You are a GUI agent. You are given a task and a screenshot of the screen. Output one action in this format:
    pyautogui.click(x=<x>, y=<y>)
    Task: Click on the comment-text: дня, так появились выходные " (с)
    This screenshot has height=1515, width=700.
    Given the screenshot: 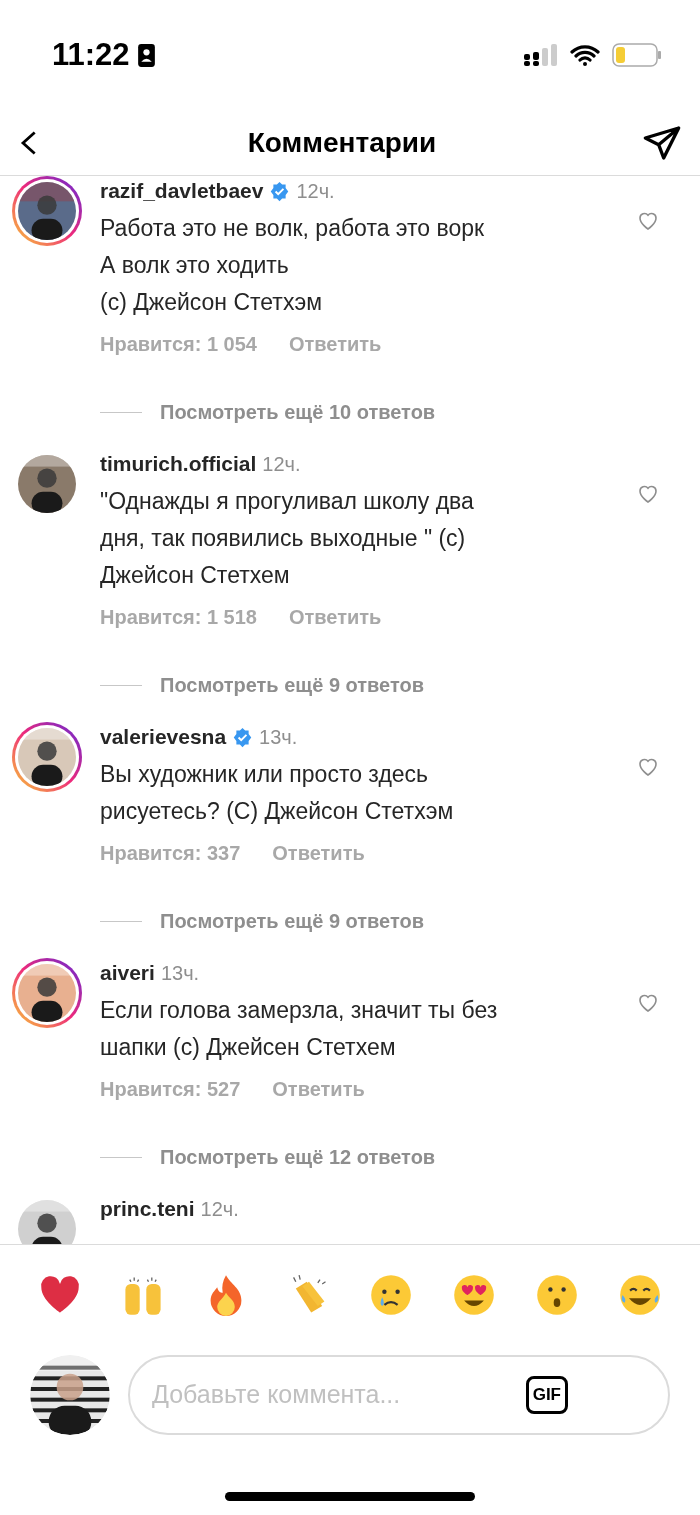 What is the action you would take?
    pyautogui.click(x=283, y=538)
    